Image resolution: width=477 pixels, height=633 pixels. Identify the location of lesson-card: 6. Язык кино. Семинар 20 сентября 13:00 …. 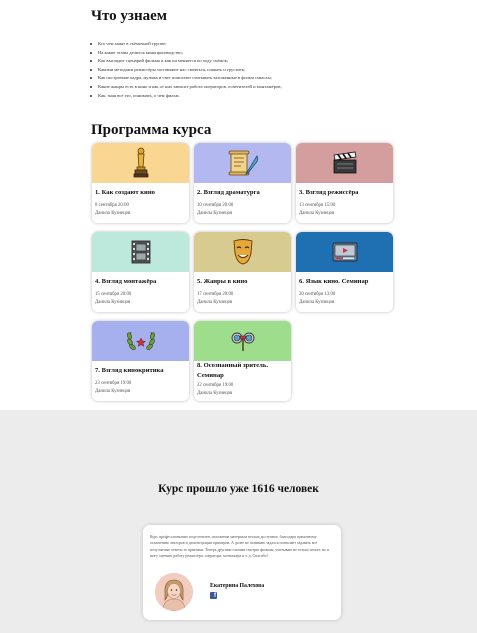
(344, 272).